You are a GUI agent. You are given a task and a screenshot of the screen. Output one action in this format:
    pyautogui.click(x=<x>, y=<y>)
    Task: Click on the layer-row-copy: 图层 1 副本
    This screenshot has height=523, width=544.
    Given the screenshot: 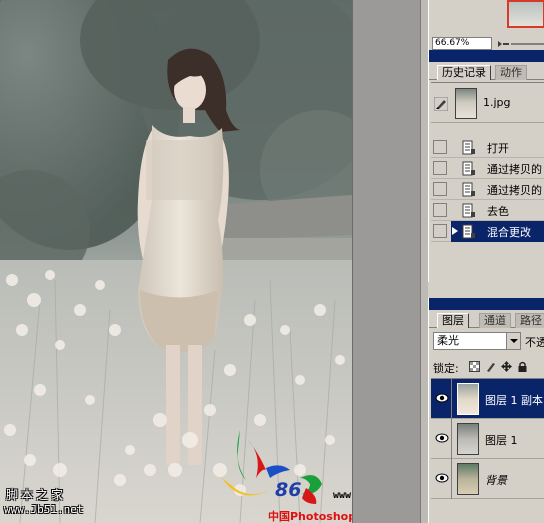 What is the action you would take?
    pyautogui.click(x=487, y=399)
    